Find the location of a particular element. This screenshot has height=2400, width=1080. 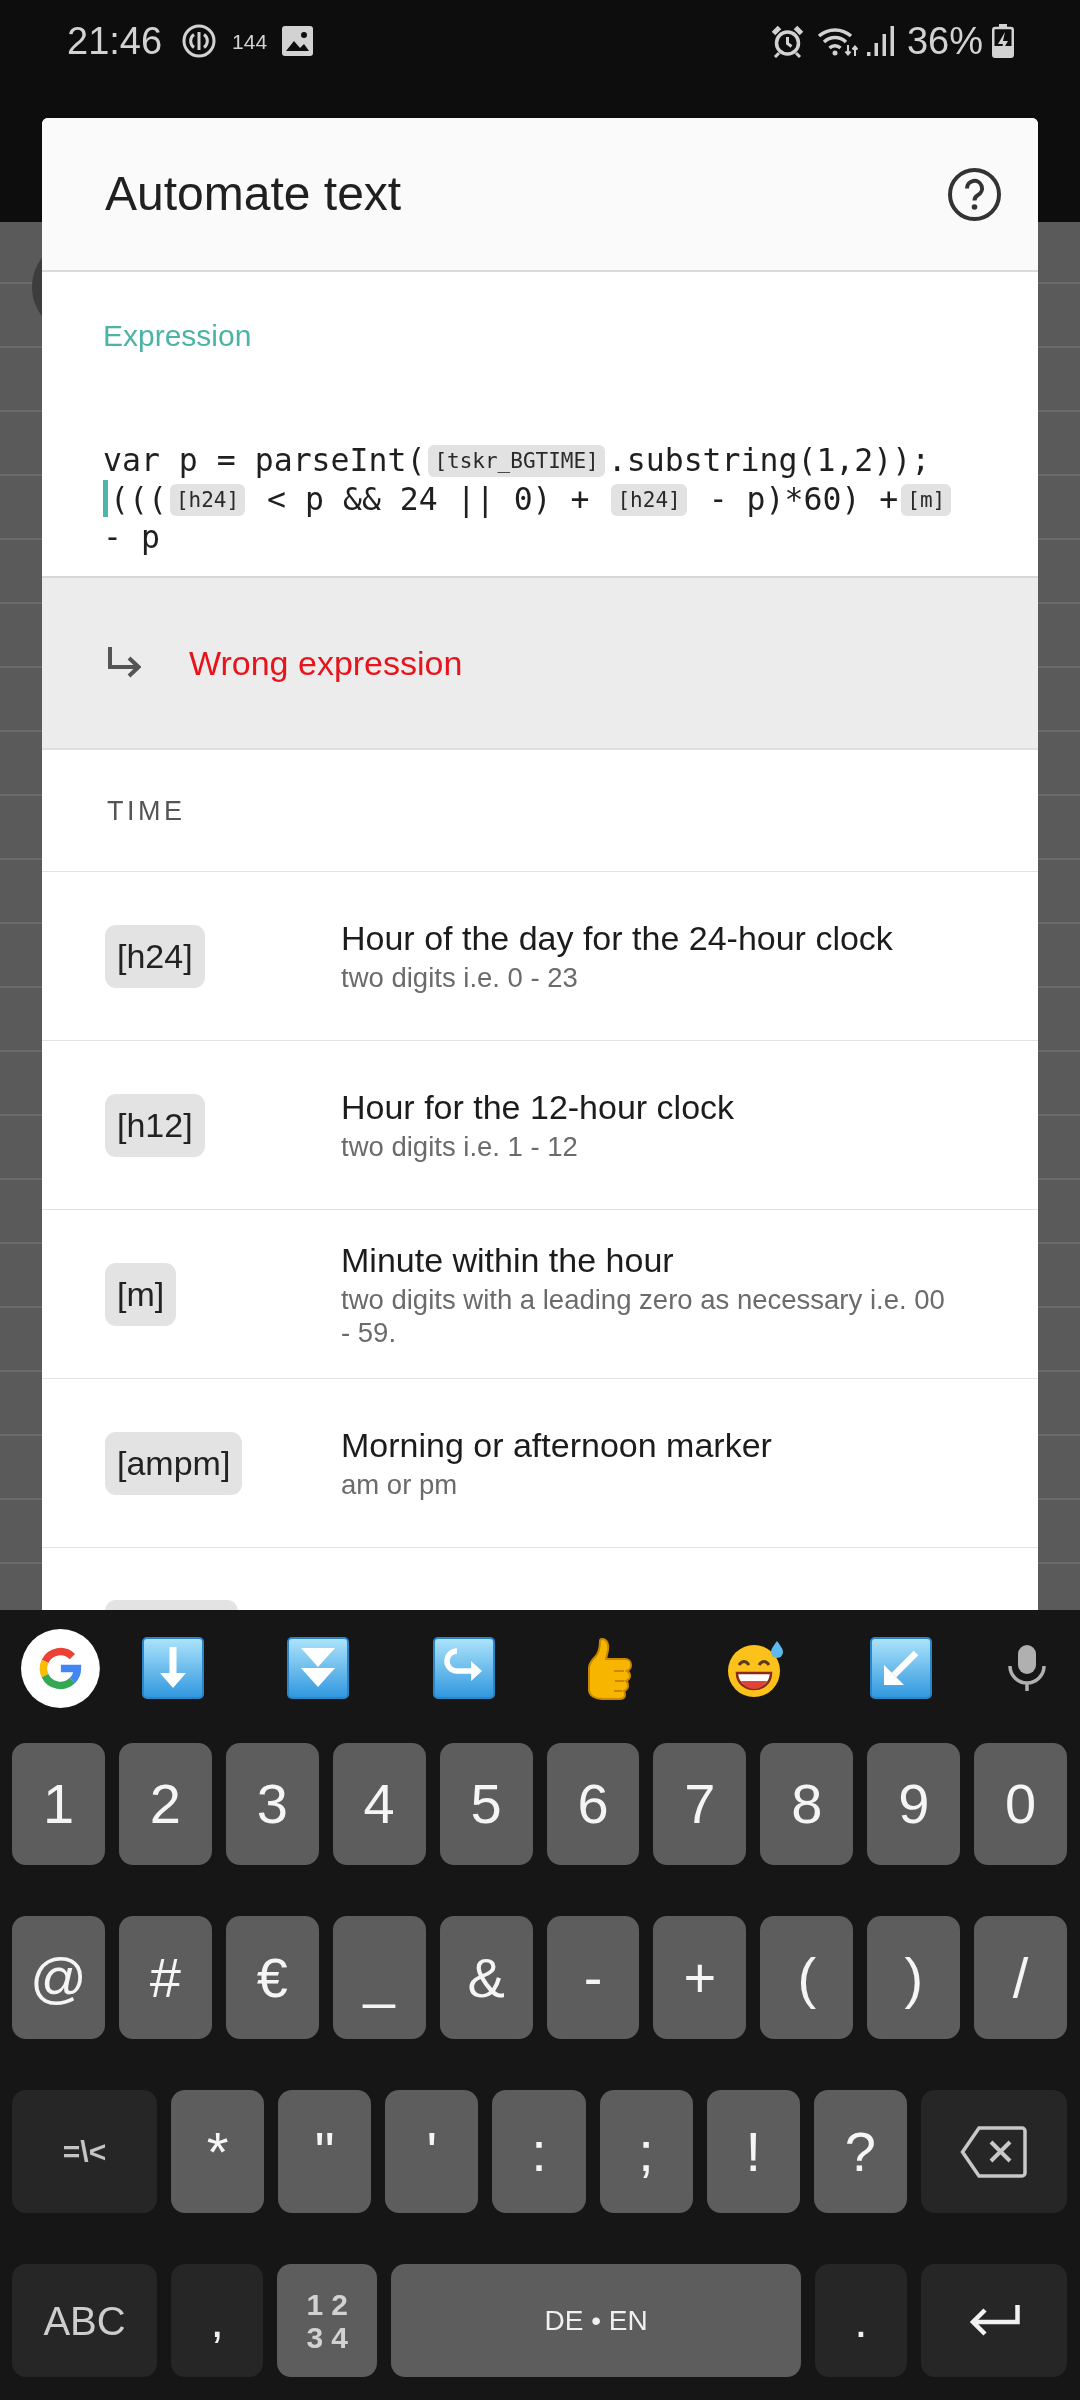

section-header: TIME is located at coordinates (146, 810).